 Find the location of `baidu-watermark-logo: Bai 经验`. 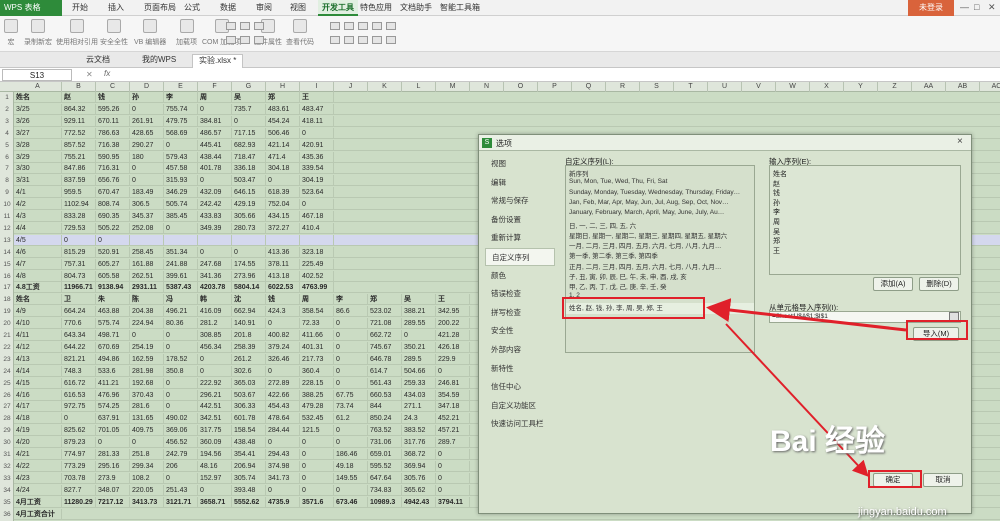

baidu-watermark-logo: Bai 经验 is located at coordinates (828, 441).